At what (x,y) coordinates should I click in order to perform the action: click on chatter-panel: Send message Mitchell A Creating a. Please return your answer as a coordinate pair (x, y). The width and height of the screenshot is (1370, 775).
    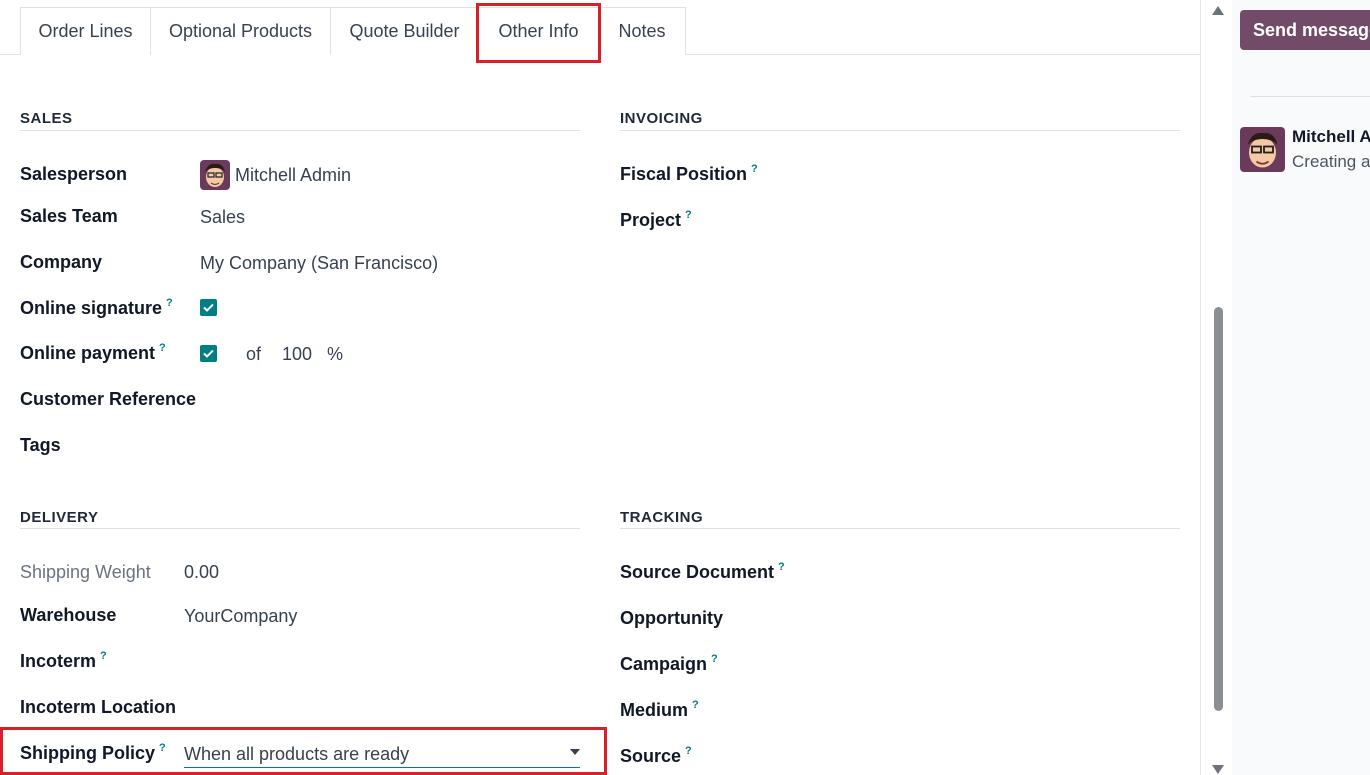
    Looking at the image, I should click on (1301, 387).